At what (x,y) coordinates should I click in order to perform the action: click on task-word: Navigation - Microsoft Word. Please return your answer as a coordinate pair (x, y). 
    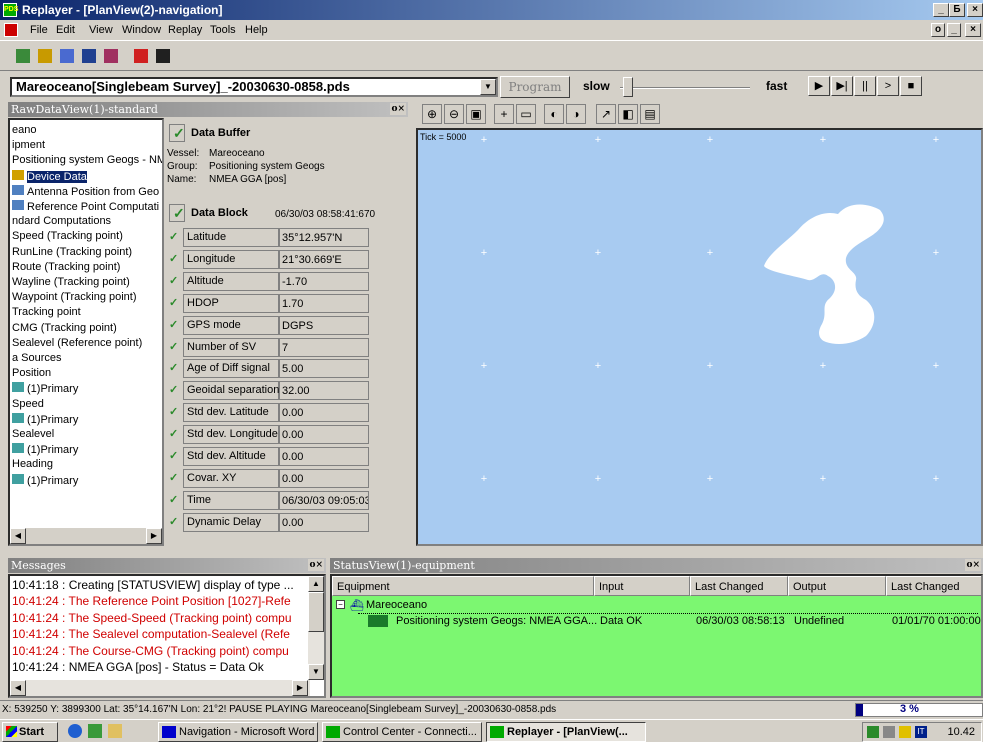
    Looking at the image, I should click on (238, 732).